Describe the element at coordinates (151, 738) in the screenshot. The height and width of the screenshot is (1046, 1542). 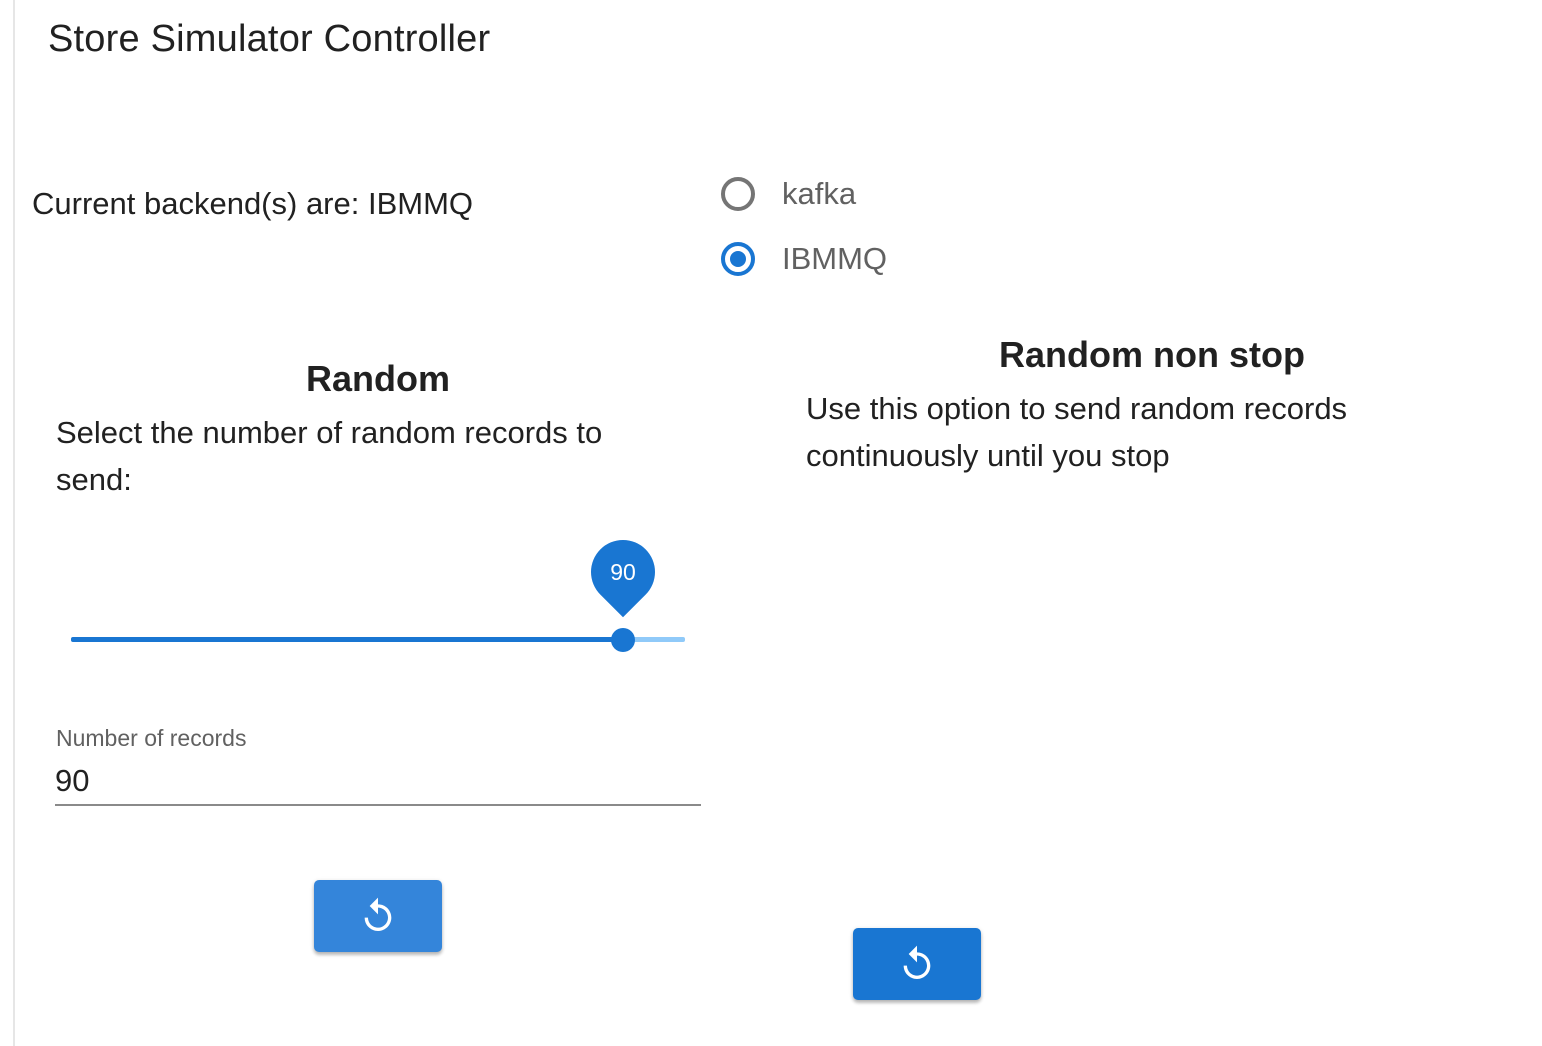
I see `records-field-label: Number of records` at that location.